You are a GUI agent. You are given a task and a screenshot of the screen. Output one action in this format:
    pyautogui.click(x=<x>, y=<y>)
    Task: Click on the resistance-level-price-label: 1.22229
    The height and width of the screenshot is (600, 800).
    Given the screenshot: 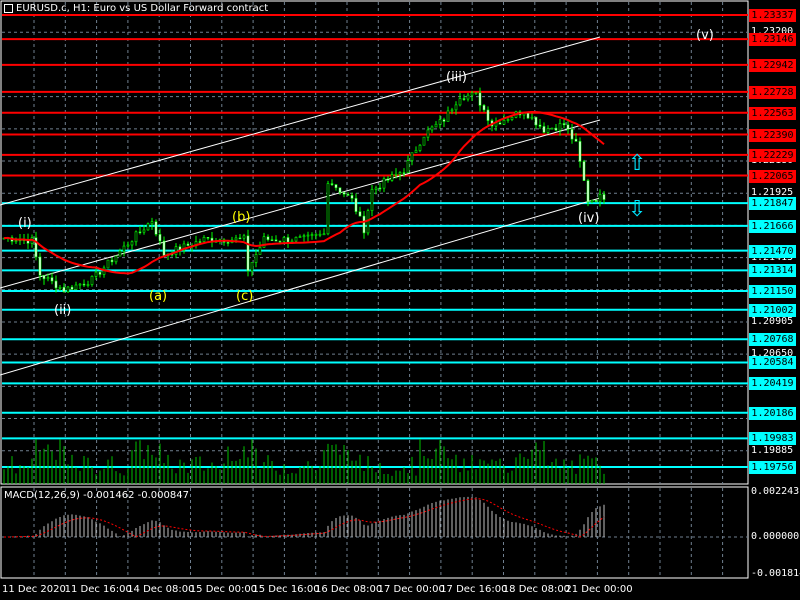 What is the action you would take?
    pyautogui.click(x=772, y=155)
    